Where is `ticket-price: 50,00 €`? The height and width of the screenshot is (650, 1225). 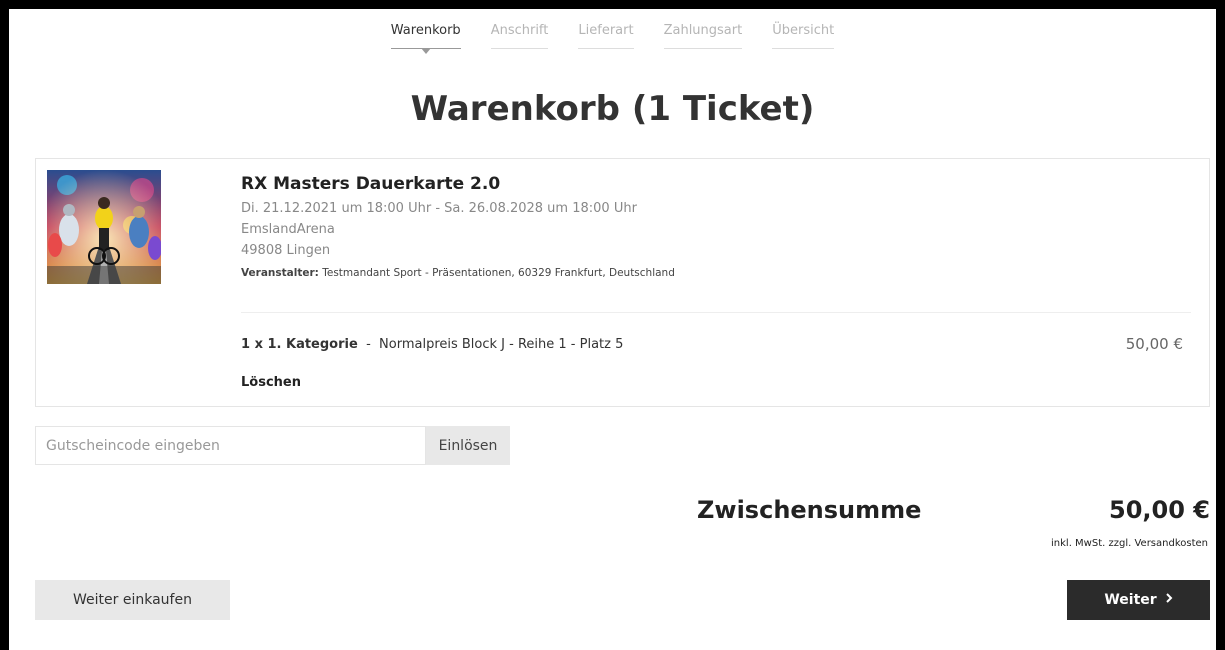
ticket-price: 50,00 € is located at coordinates (1154, 344).